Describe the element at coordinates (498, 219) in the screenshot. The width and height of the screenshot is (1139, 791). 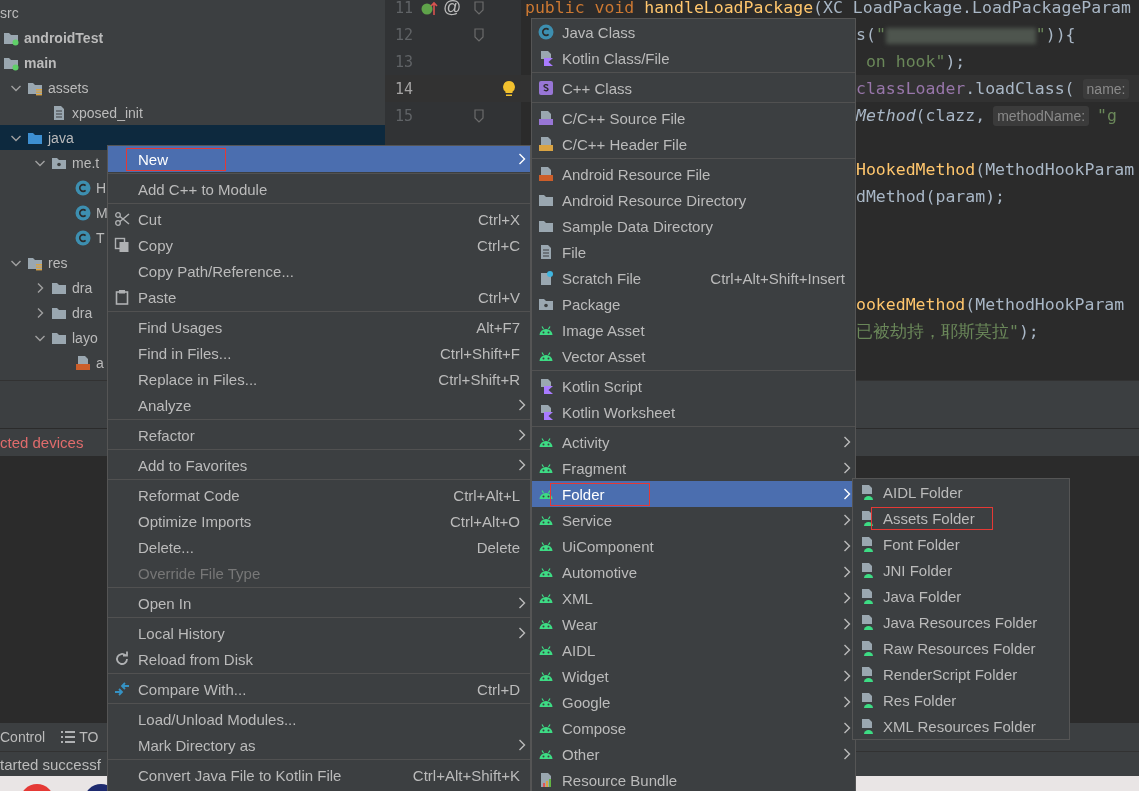
I see `shortcut-label: Ctrl+X` at that location.